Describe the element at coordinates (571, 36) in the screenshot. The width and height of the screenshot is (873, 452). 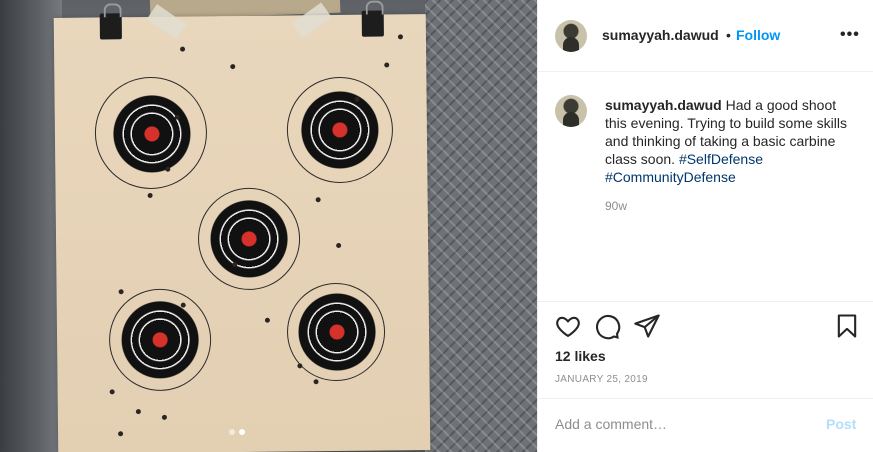
I see `author-avatar` at that location.